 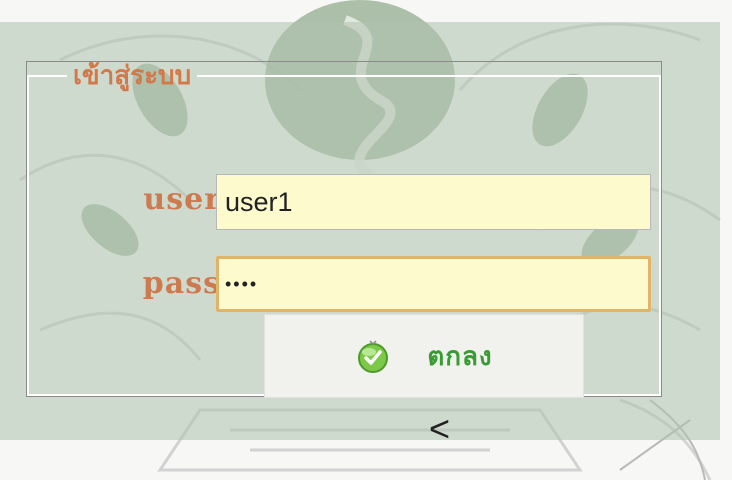 What do you see at coordinates (460, 356) in the screenshot?
I see `submit-label: ตกลง` at bounding box center [460, 356].